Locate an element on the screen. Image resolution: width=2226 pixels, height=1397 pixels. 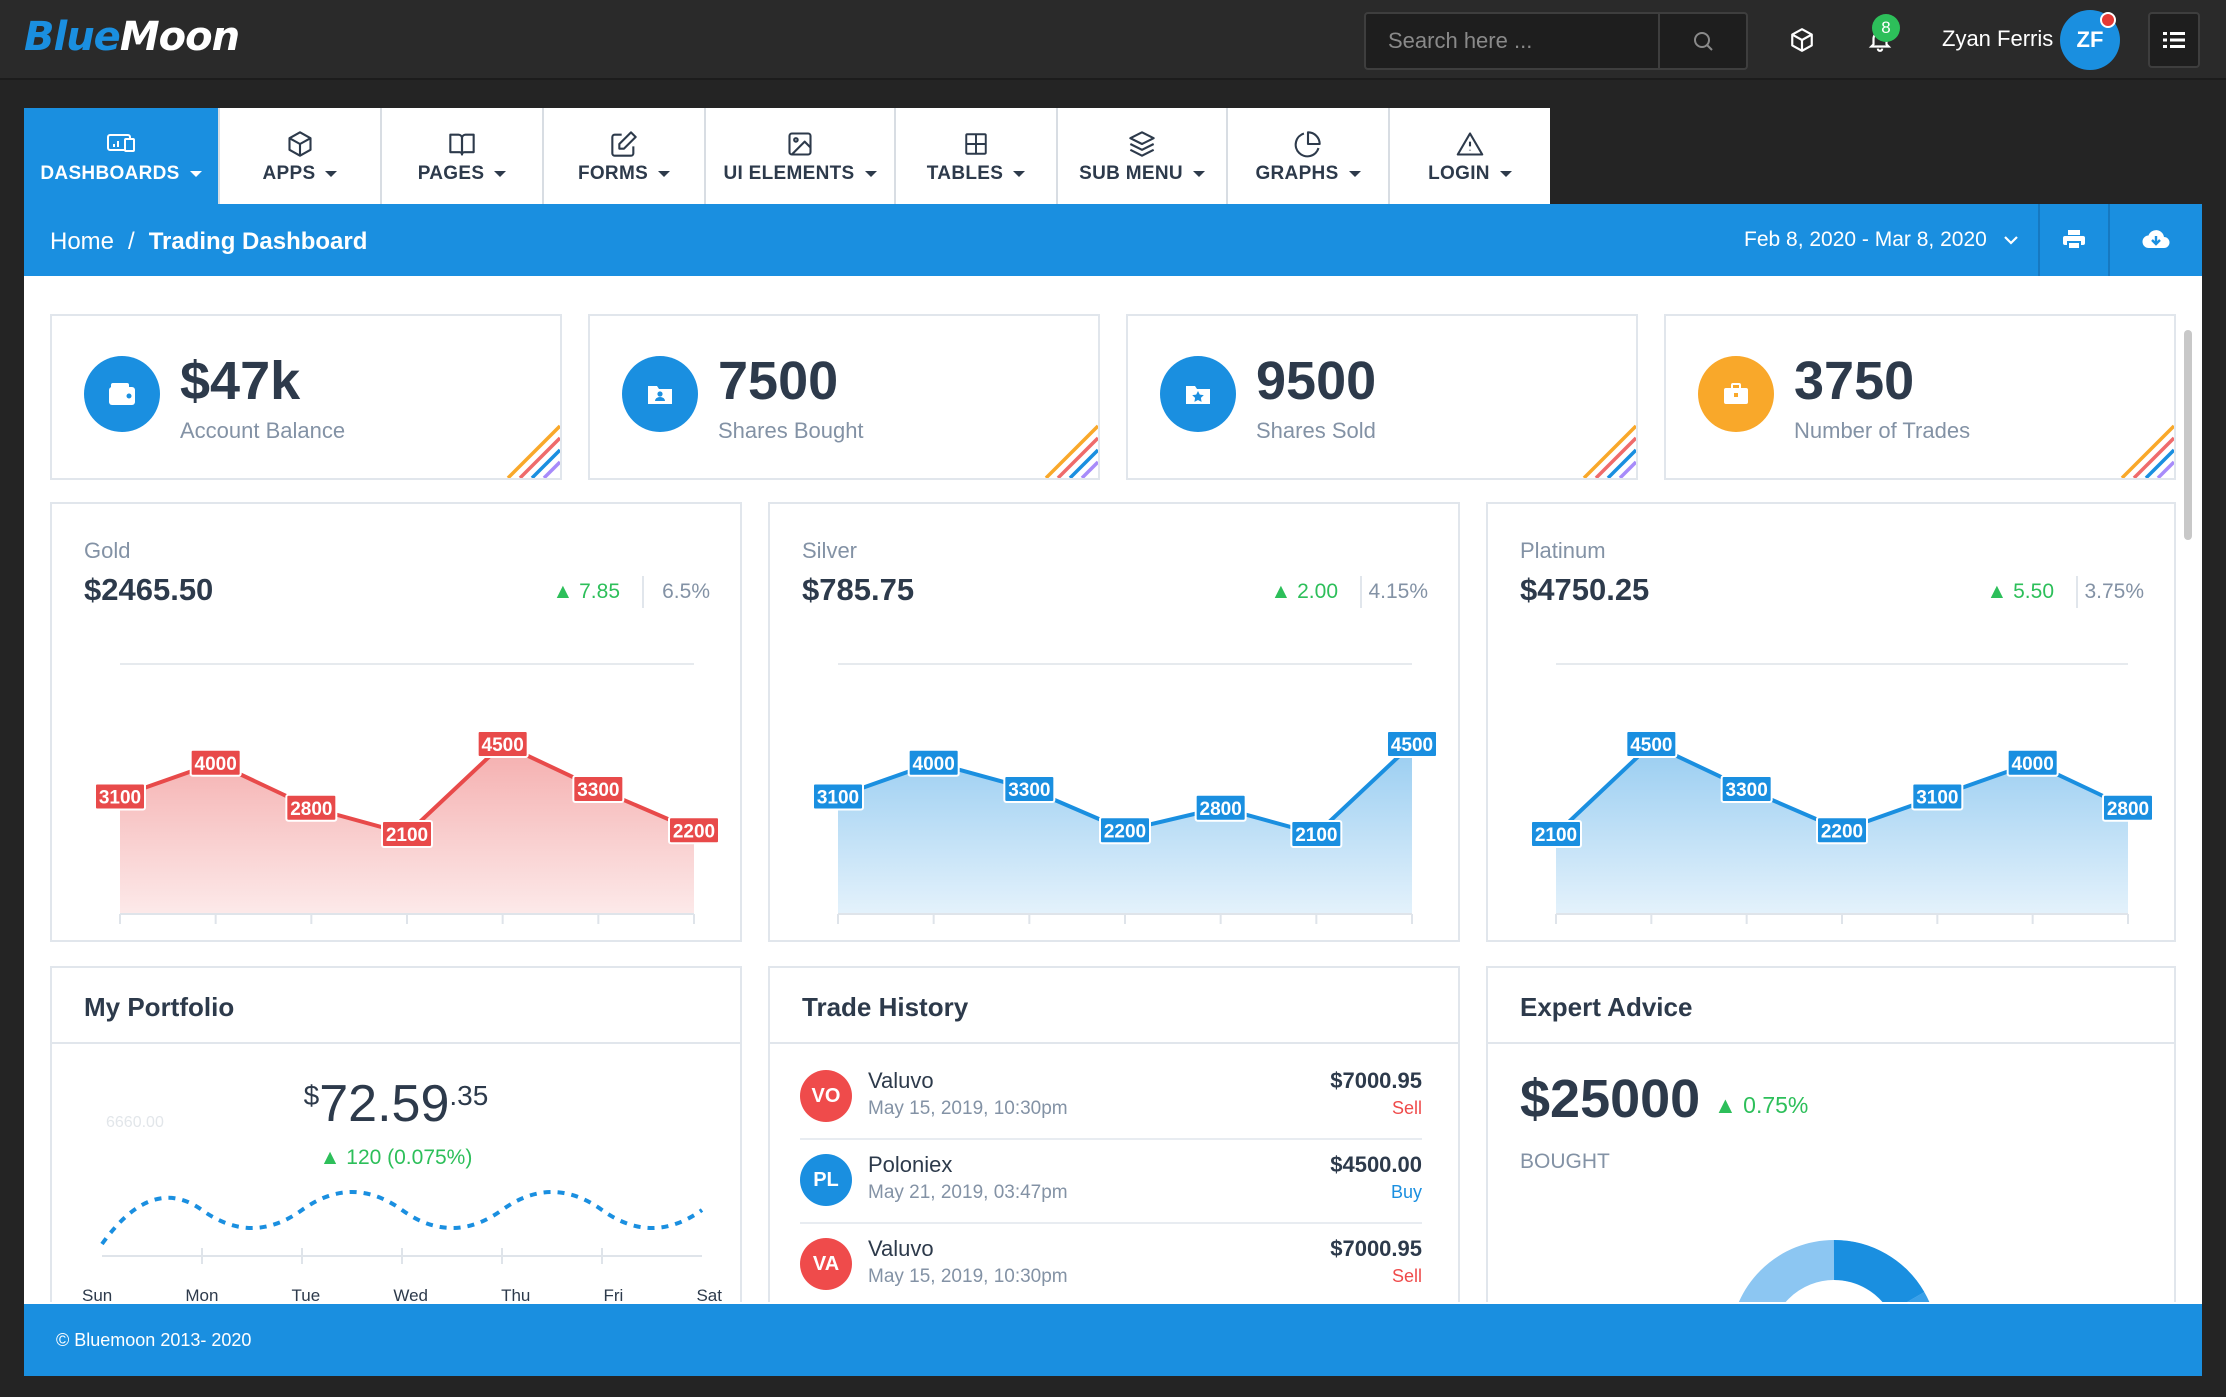
id-card-icon is located at coordinates (660, 394).